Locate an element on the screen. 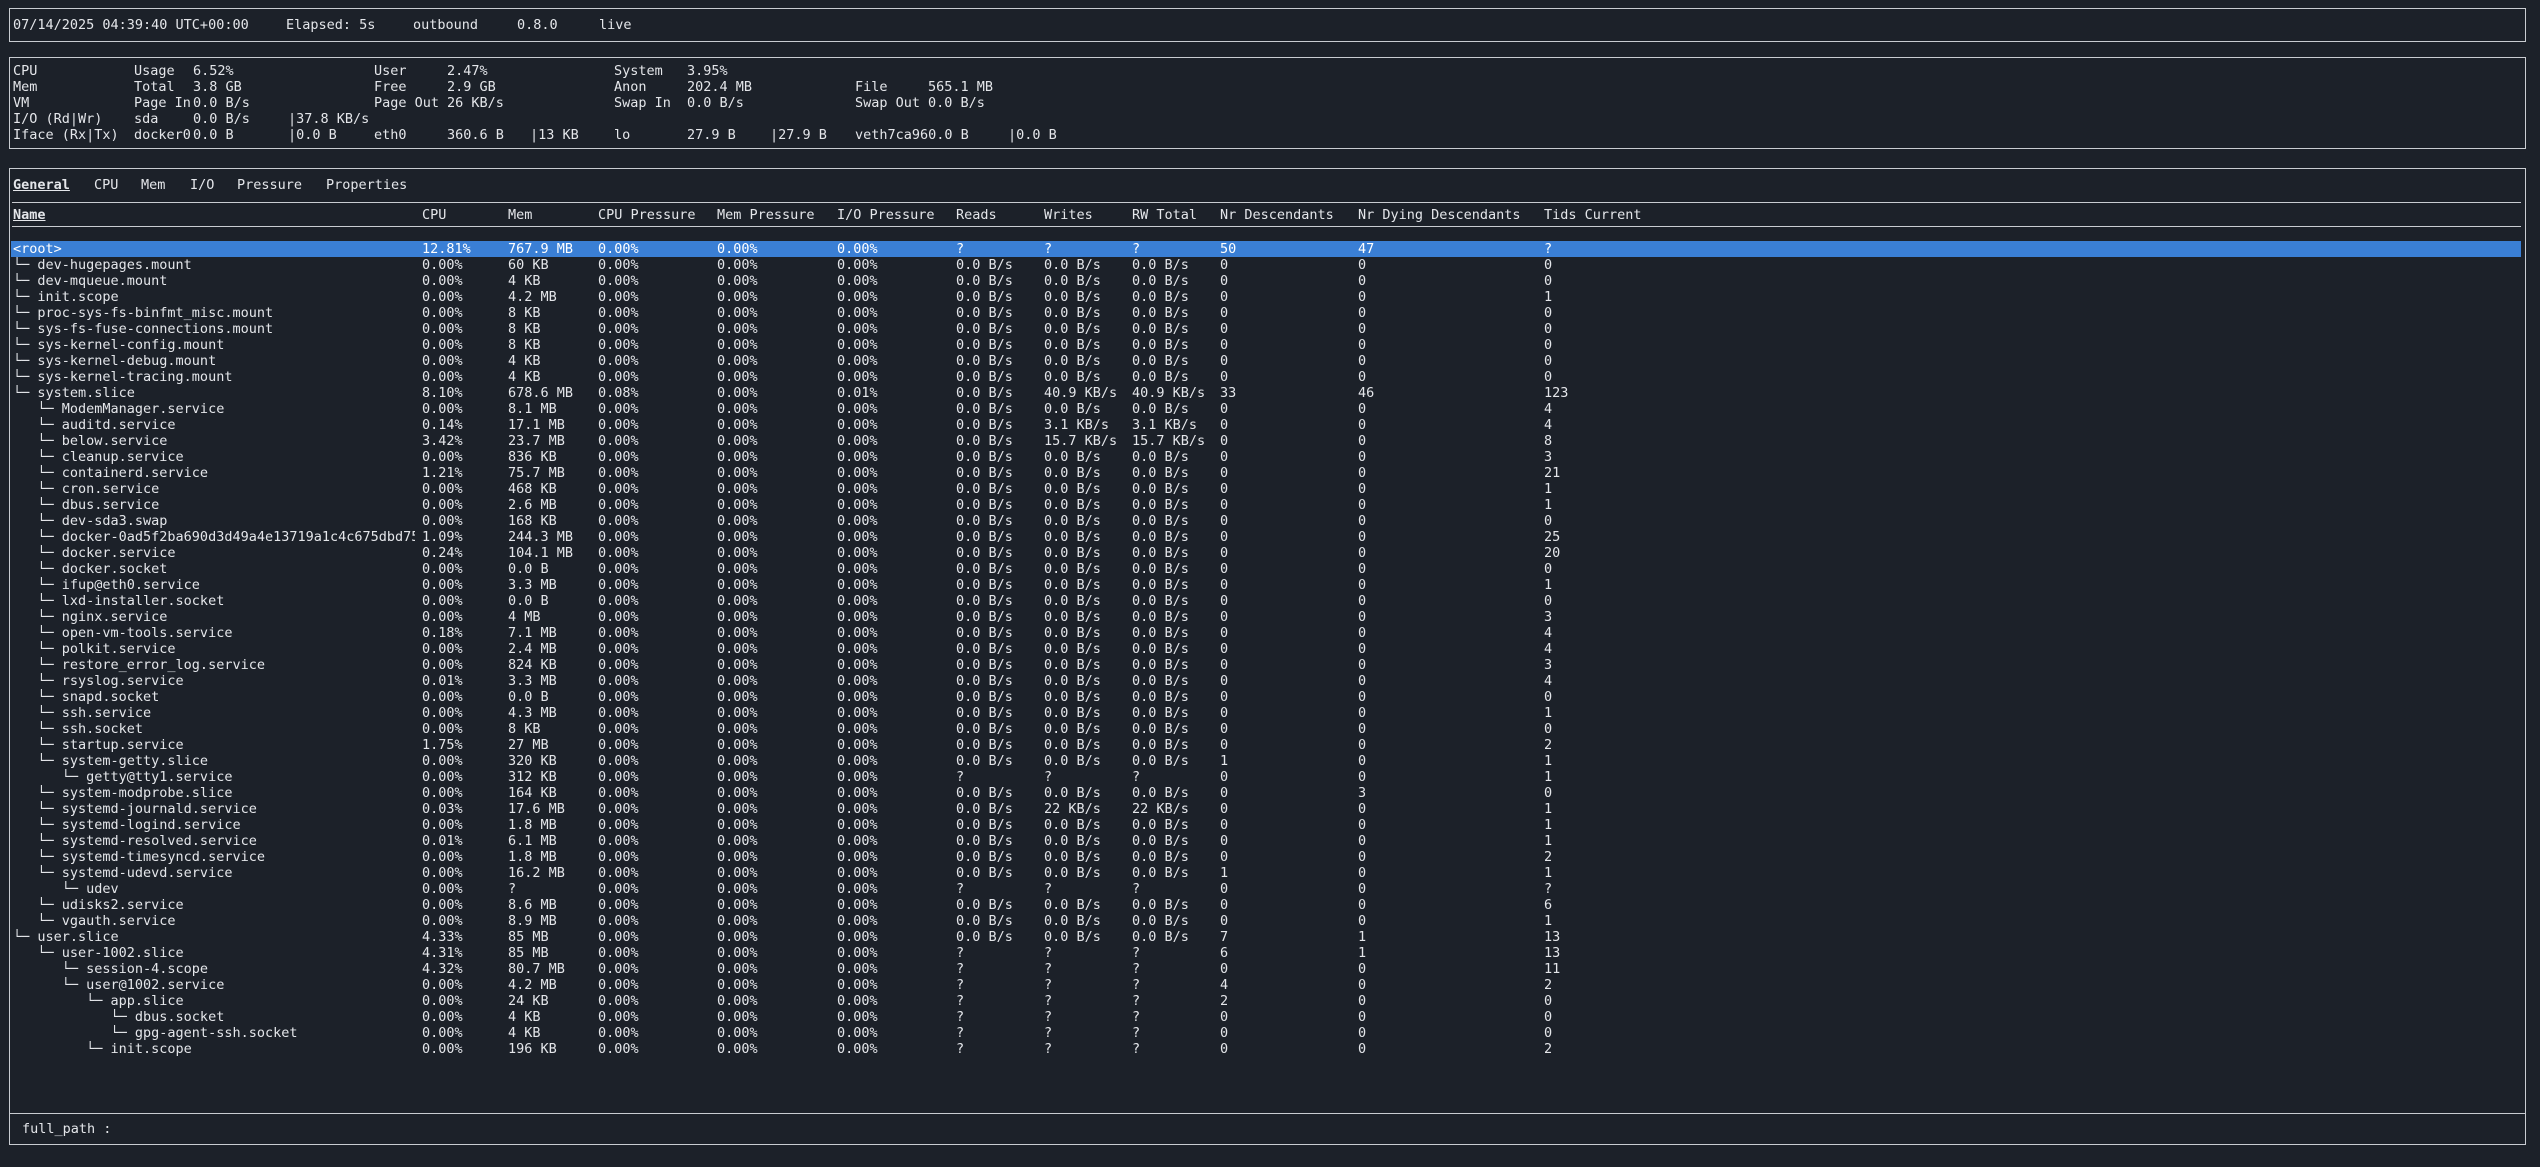 The width and height of the screenshot is (2540, 1167). cgroup-name: └─ dbus.socket is located at coordinates (119, 1017).